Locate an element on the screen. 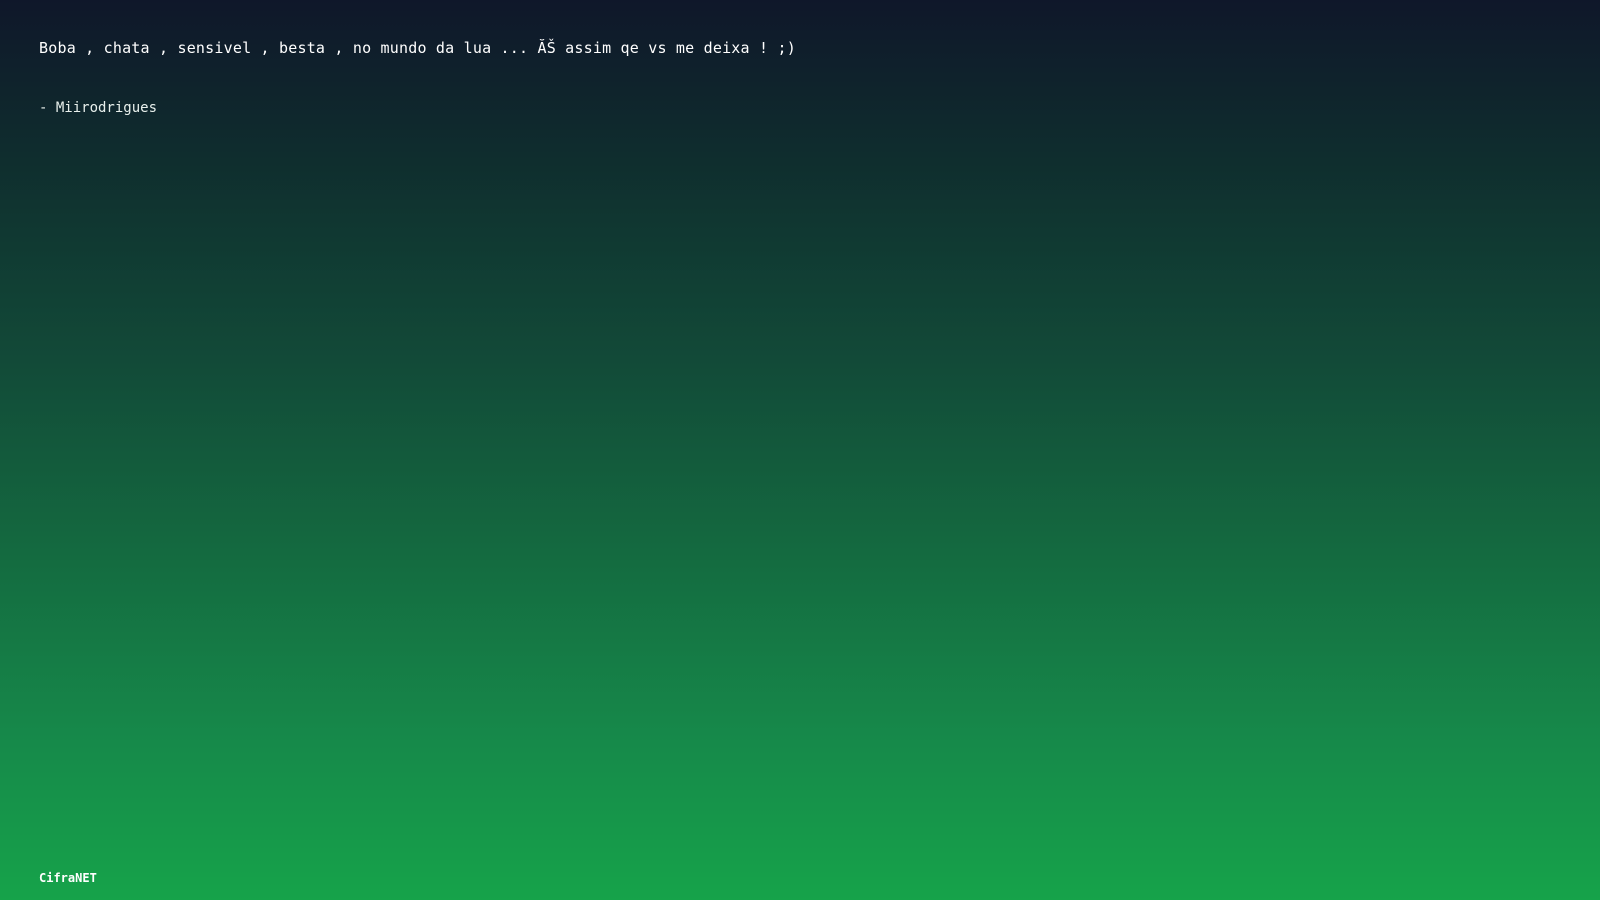 This screenshot has height=900, width=1600. brand-label: CifraNET is located at coordinates (68, 878).